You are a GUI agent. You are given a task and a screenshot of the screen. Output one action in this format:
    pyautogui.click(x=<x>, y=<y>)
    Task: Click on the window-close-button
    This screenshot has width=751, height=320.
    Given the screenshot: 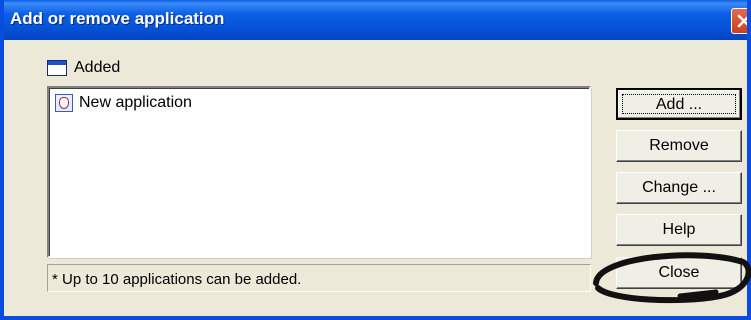 What is the action you would take?
    pyautogui.click(x=739, y=21)
    